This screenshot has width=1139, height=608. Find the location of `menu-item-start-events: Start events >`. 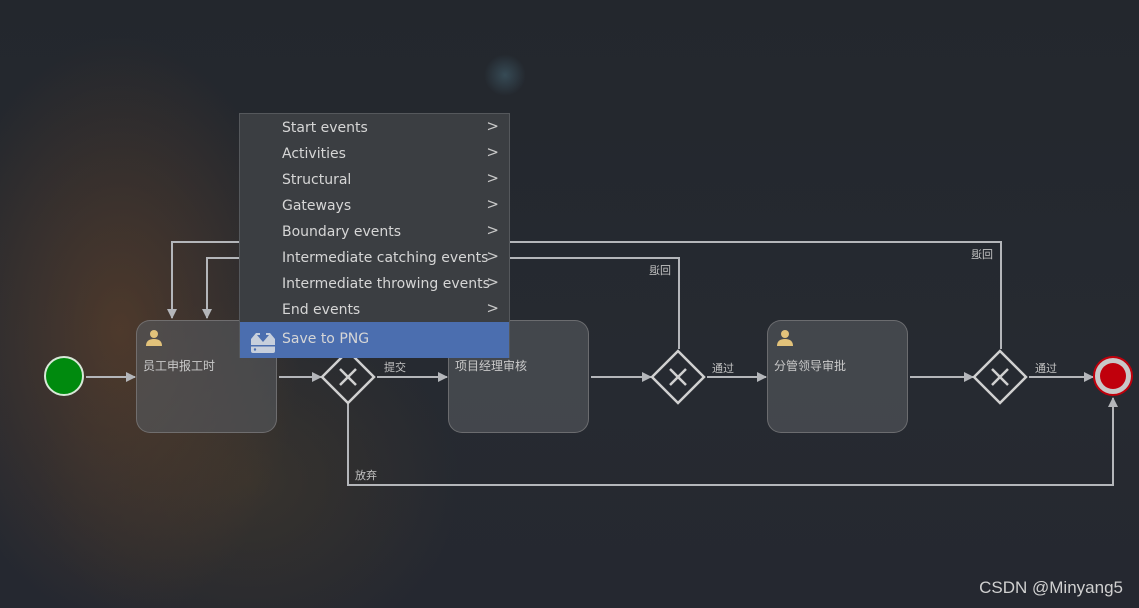

menu-item-start-events: Start events > is located at coordinates (374, 128).